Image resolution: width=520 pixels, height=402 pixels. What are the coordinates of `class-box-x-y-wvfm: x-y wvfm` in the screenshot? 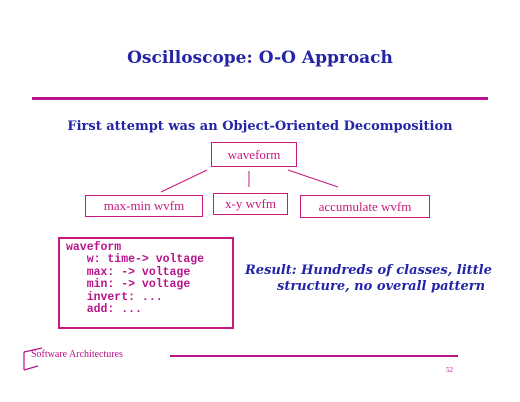 It's located at (250, 204).